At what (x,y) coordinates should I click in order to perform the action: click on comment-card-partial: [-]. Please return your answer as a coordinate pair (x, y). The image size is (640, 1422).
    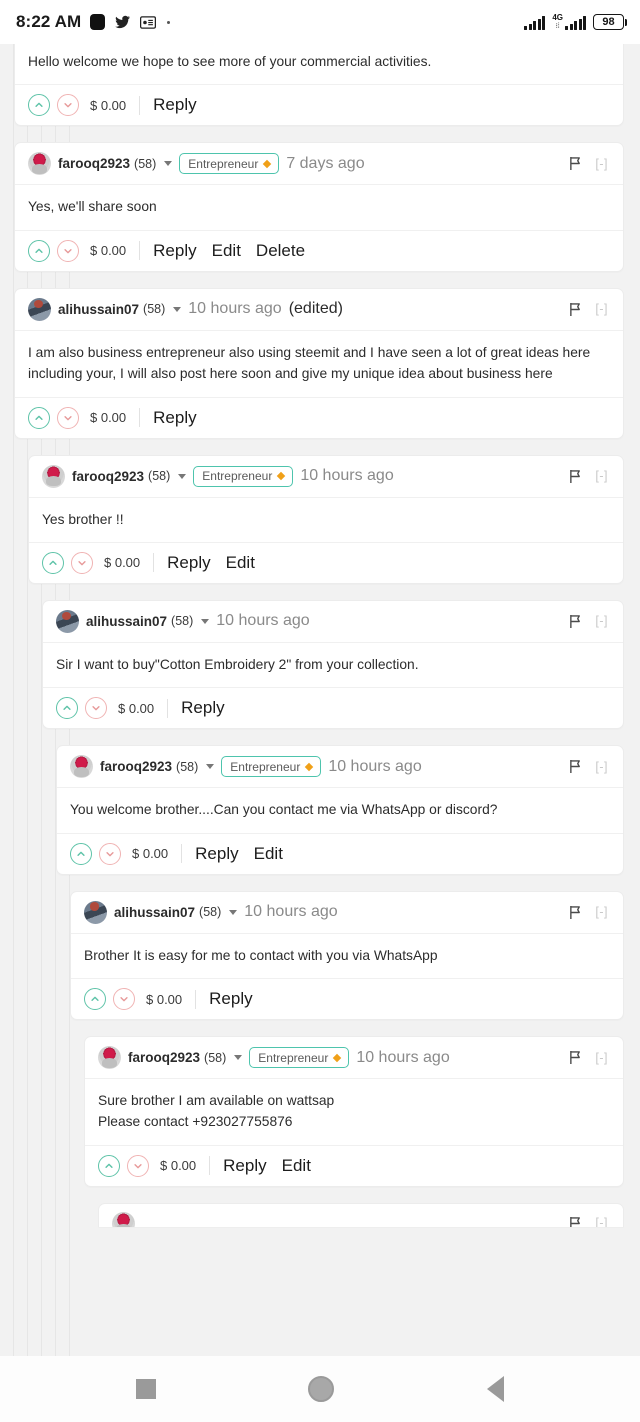
    Looking at the image, I should click on (361, 1214).